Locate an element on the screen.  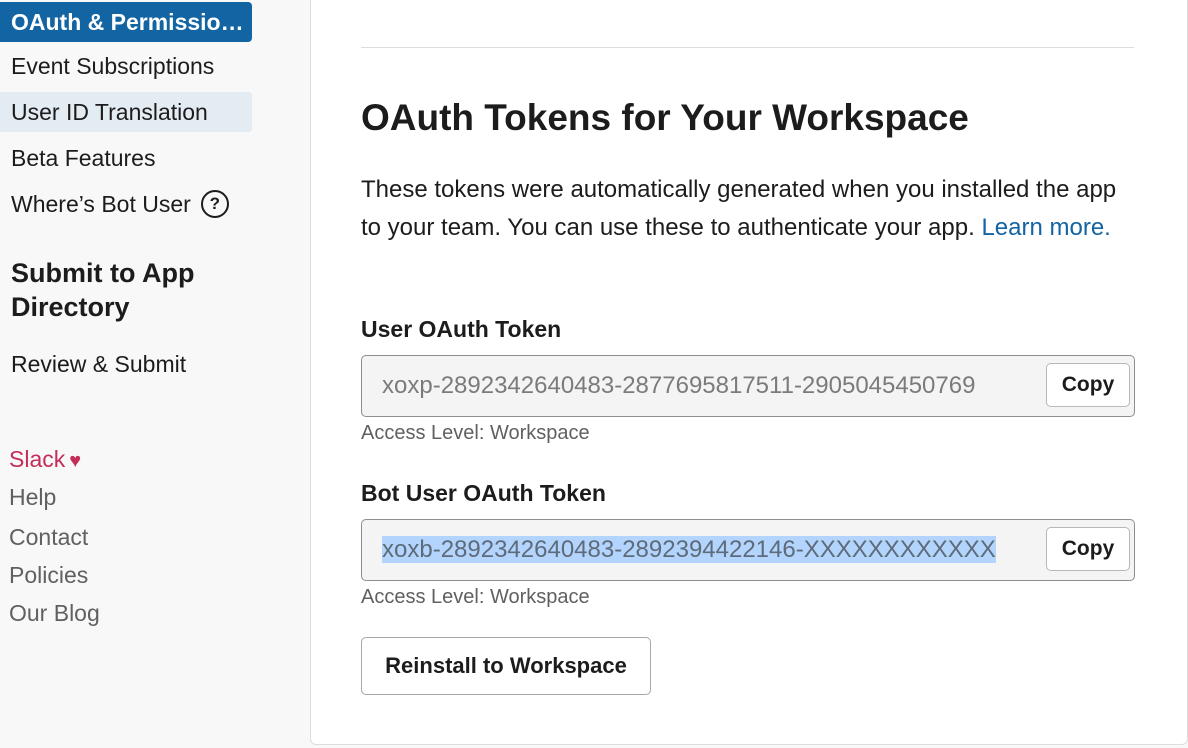
footer-slack-link: Slack ♥ is located at coordinates (45, 460).